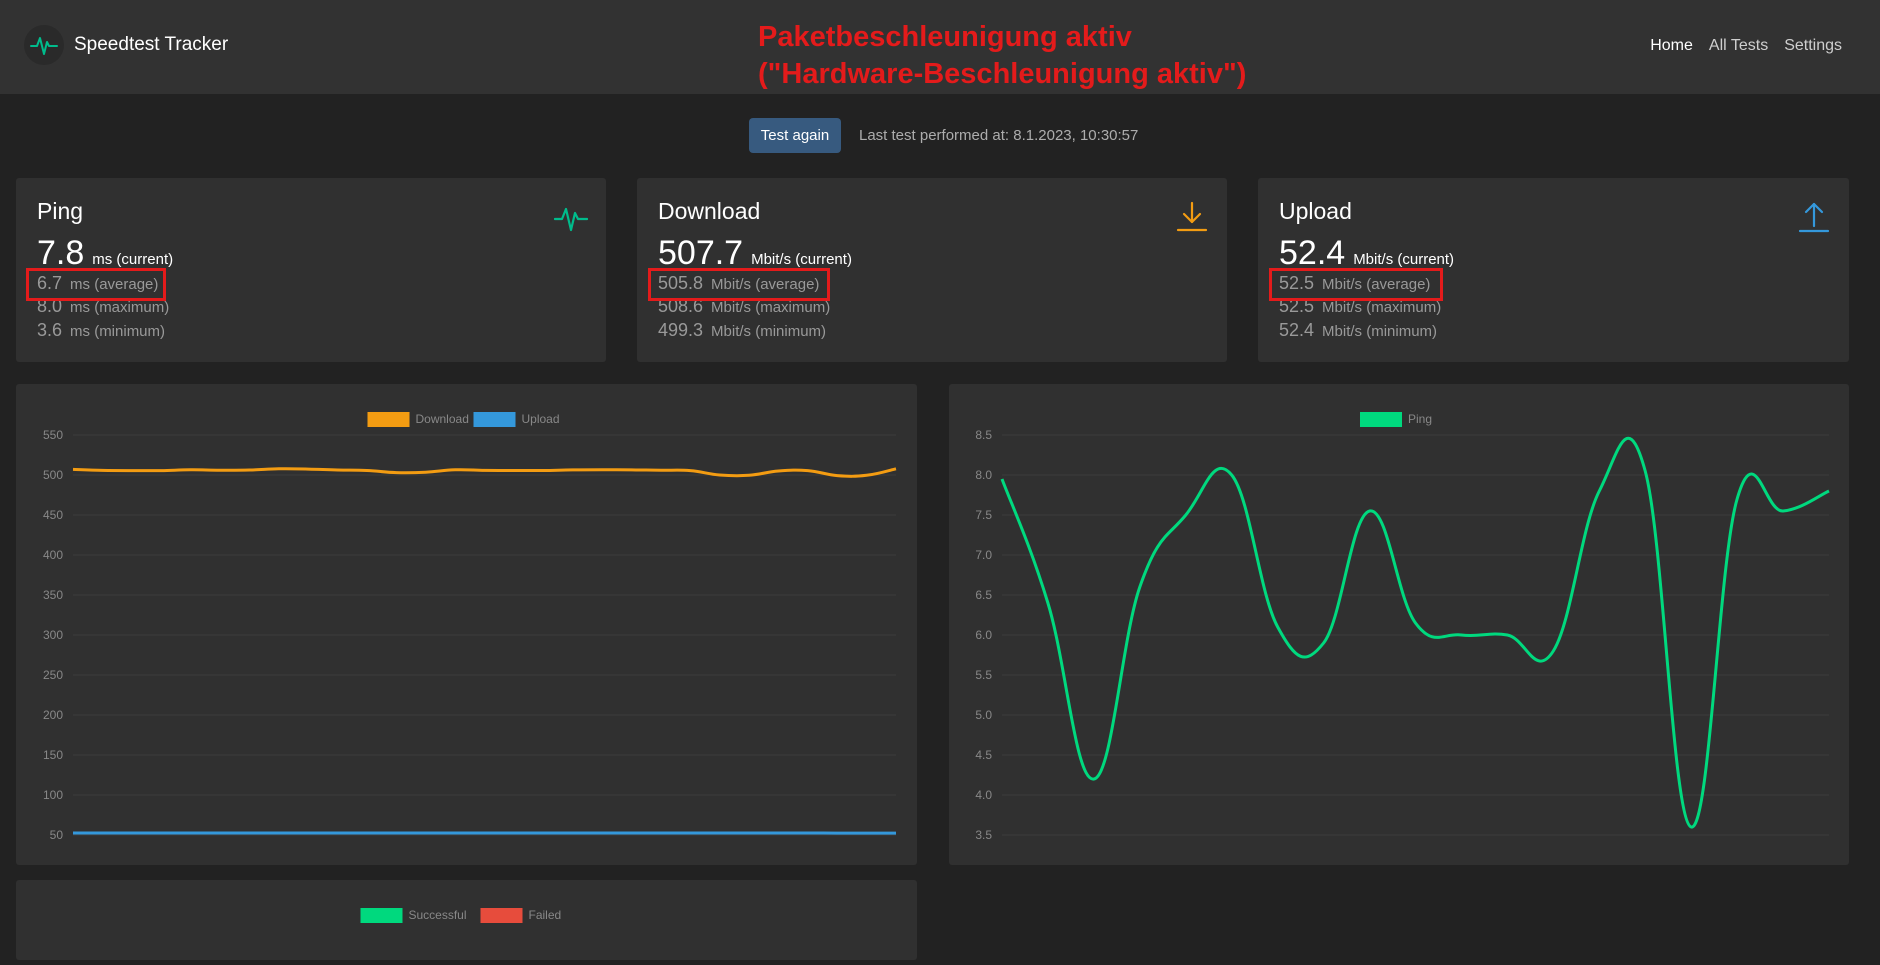 This screenshot has height=965, width=1880. Describe the element at coordinates (53, 755) in the screenshot. I see `y-tick-label: 150` at that location.